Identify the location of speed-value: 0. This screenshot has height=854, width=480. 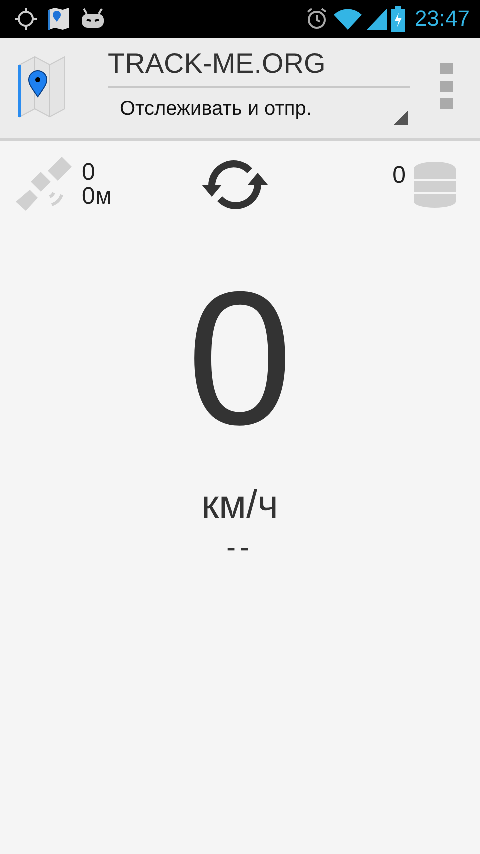
(240, 359).